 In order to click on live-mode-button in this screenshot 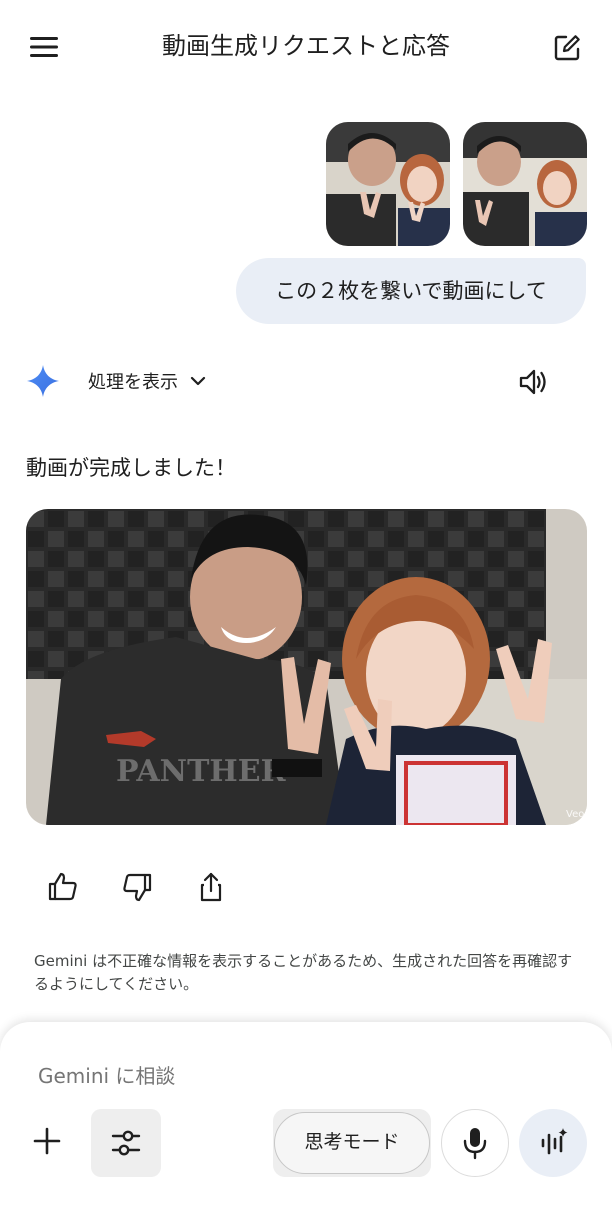, I will do `click(553, 1143)`.